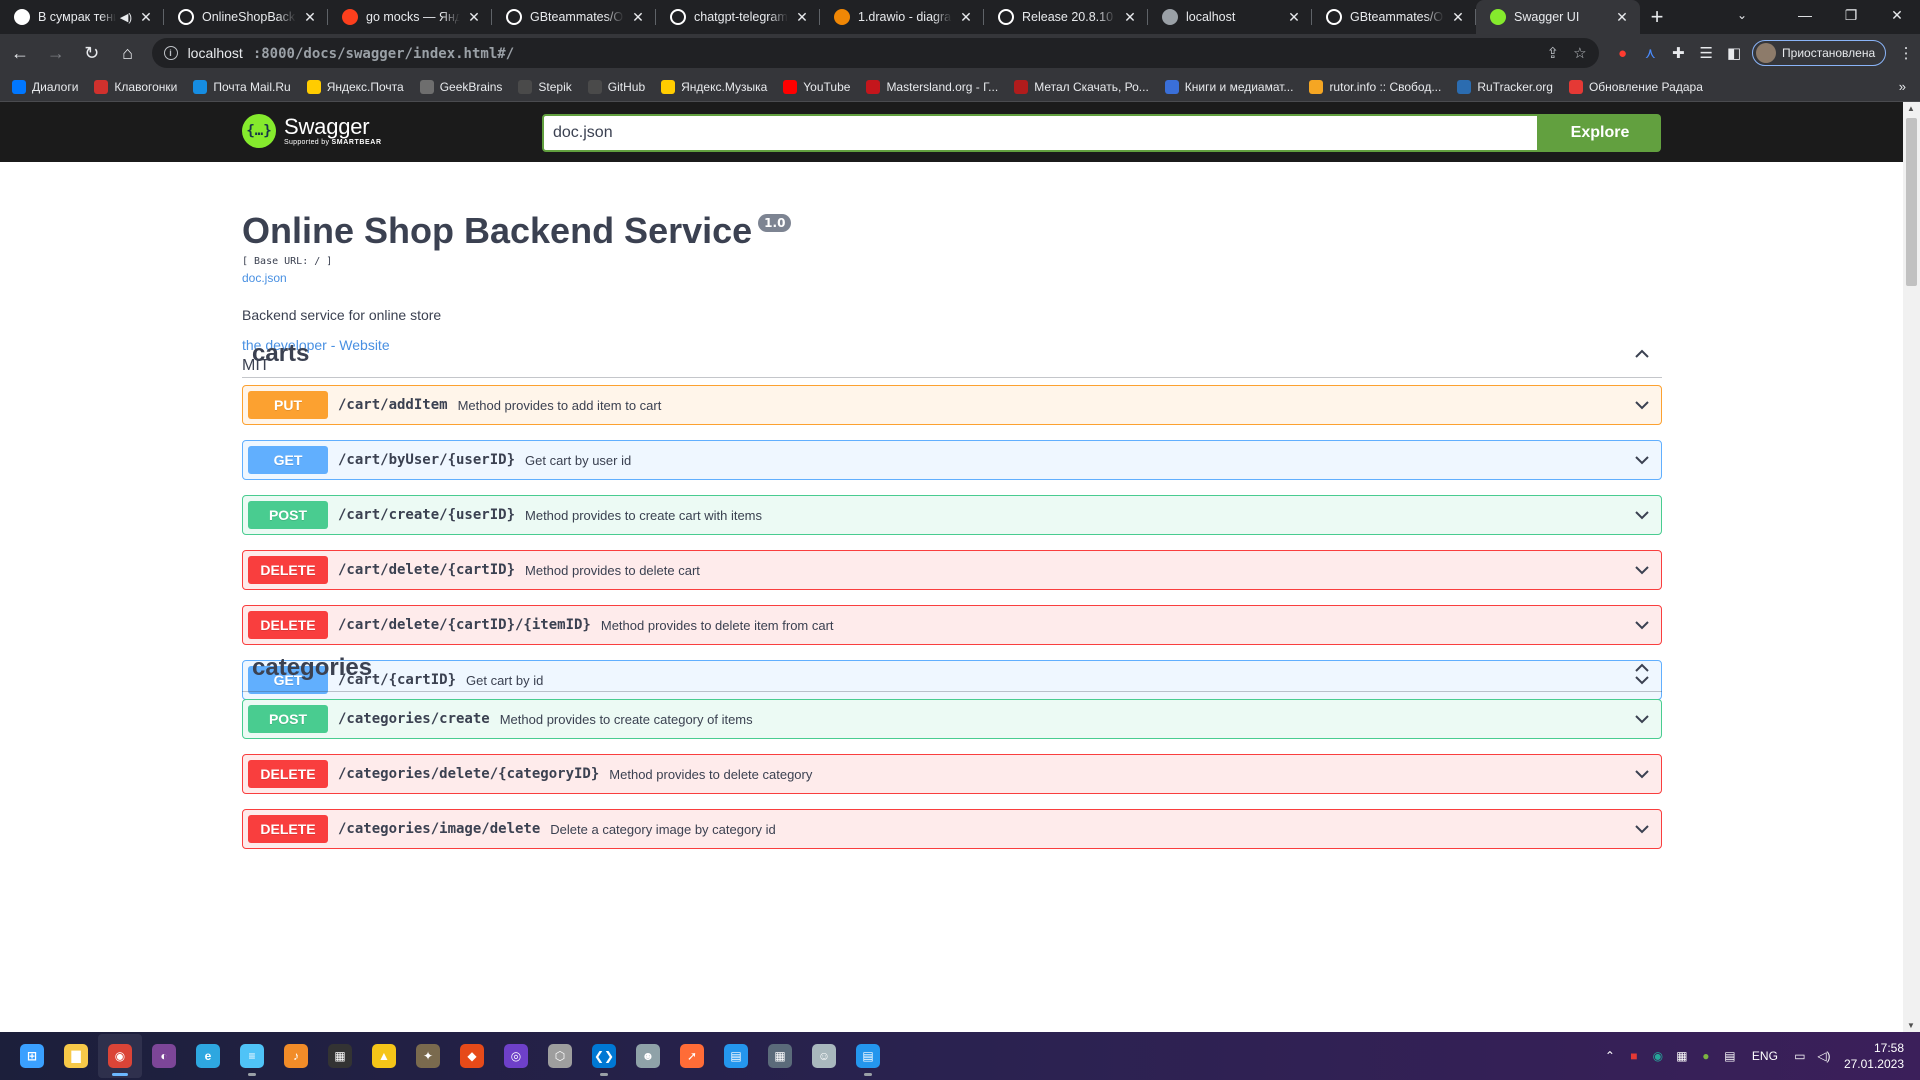 This screenshot has width=1920, height=1080. Describe the element at coordinates (616, 86) in the screenshot. I see `bookmark-item: GitHub` at that location.